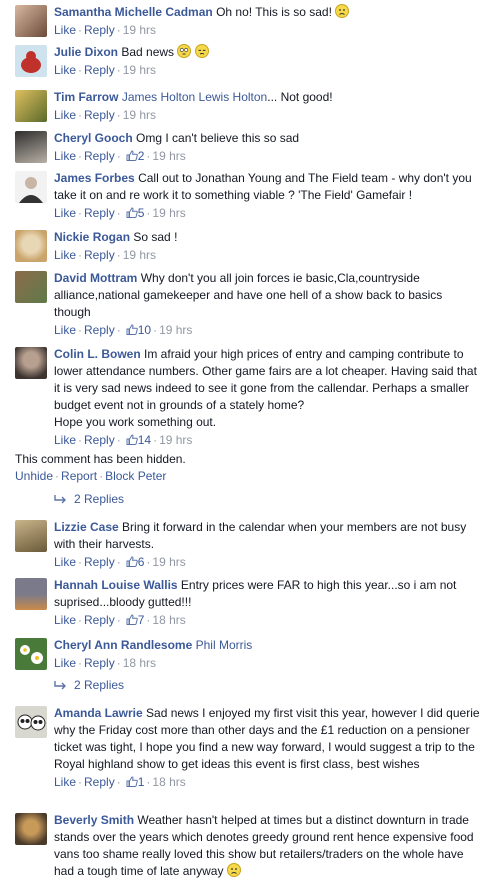 The height and width of the screenshot is (880, 489). Describe the element at coordinates (94, 178) in the screenshot. I see `commenter-name: James Forbes` at that location.